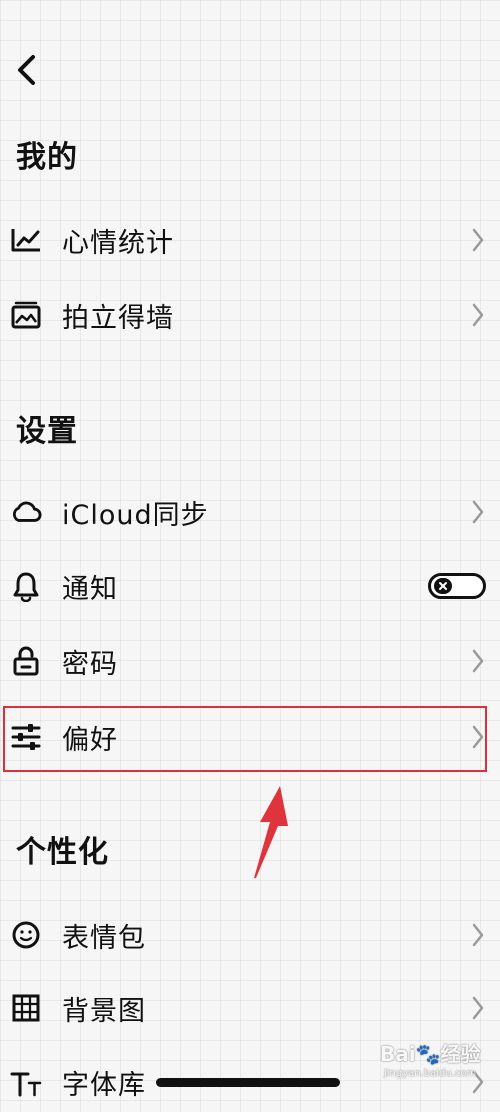  I want to click on watermark-brand: Bai, so click(398, 1054).